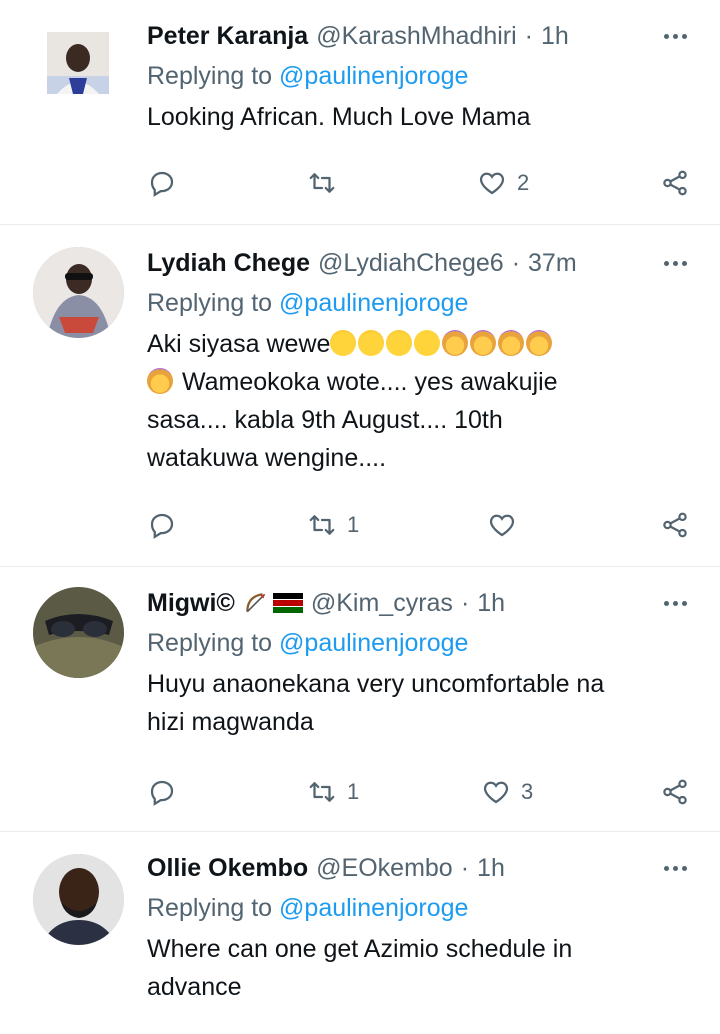  Describe the element at coordinates (227, 36) in the screenshot. I see `author-name: Peter Karanja` at that location.